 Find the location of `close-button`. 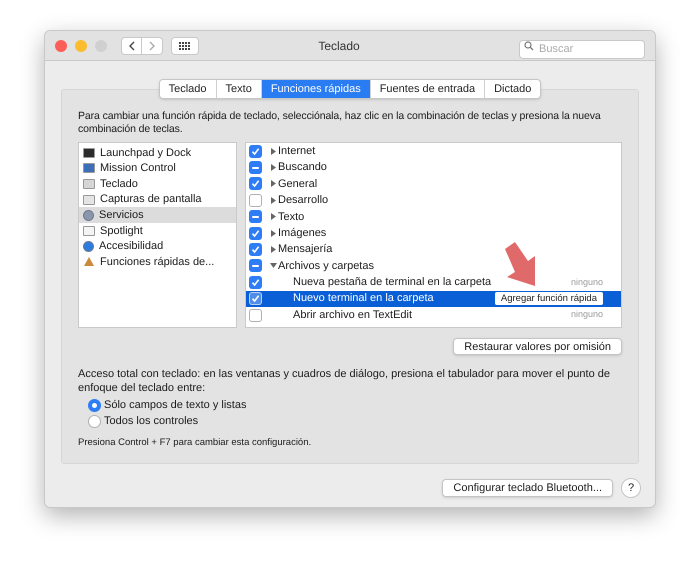

close-button is located at coordinates (61, 46).